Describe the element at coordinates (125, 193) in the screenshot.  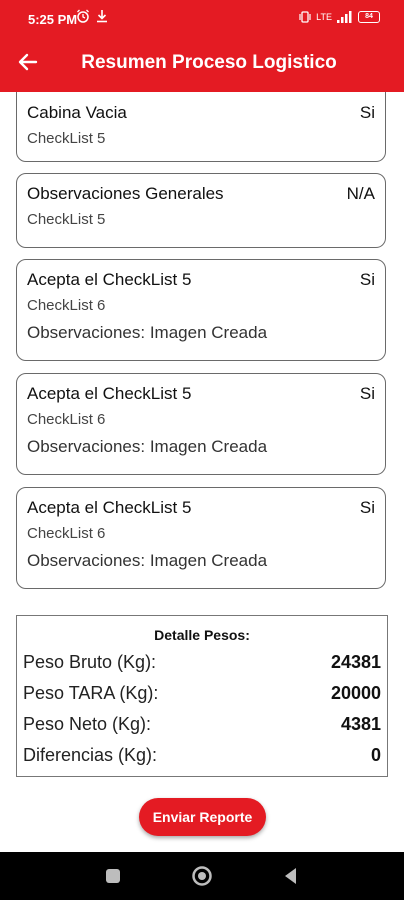
I see `card-item-name: Observaciones Generales` at that location.